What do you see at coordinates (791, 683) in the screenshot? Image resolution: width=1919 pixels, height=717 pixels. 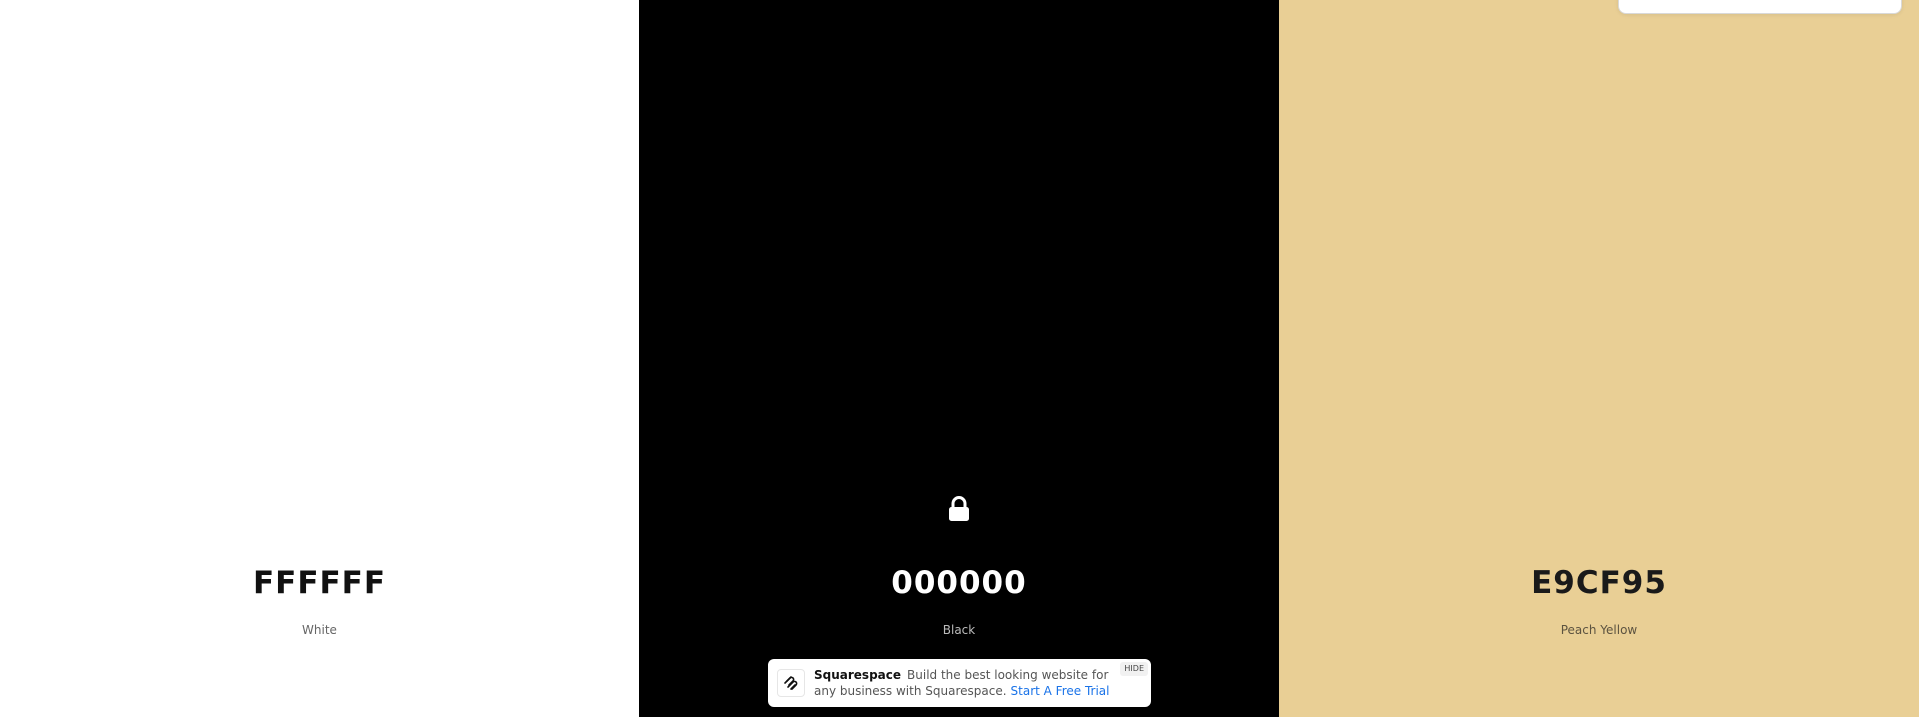 I see `squarespace-logo-icon` at bounding box center [791, 683].